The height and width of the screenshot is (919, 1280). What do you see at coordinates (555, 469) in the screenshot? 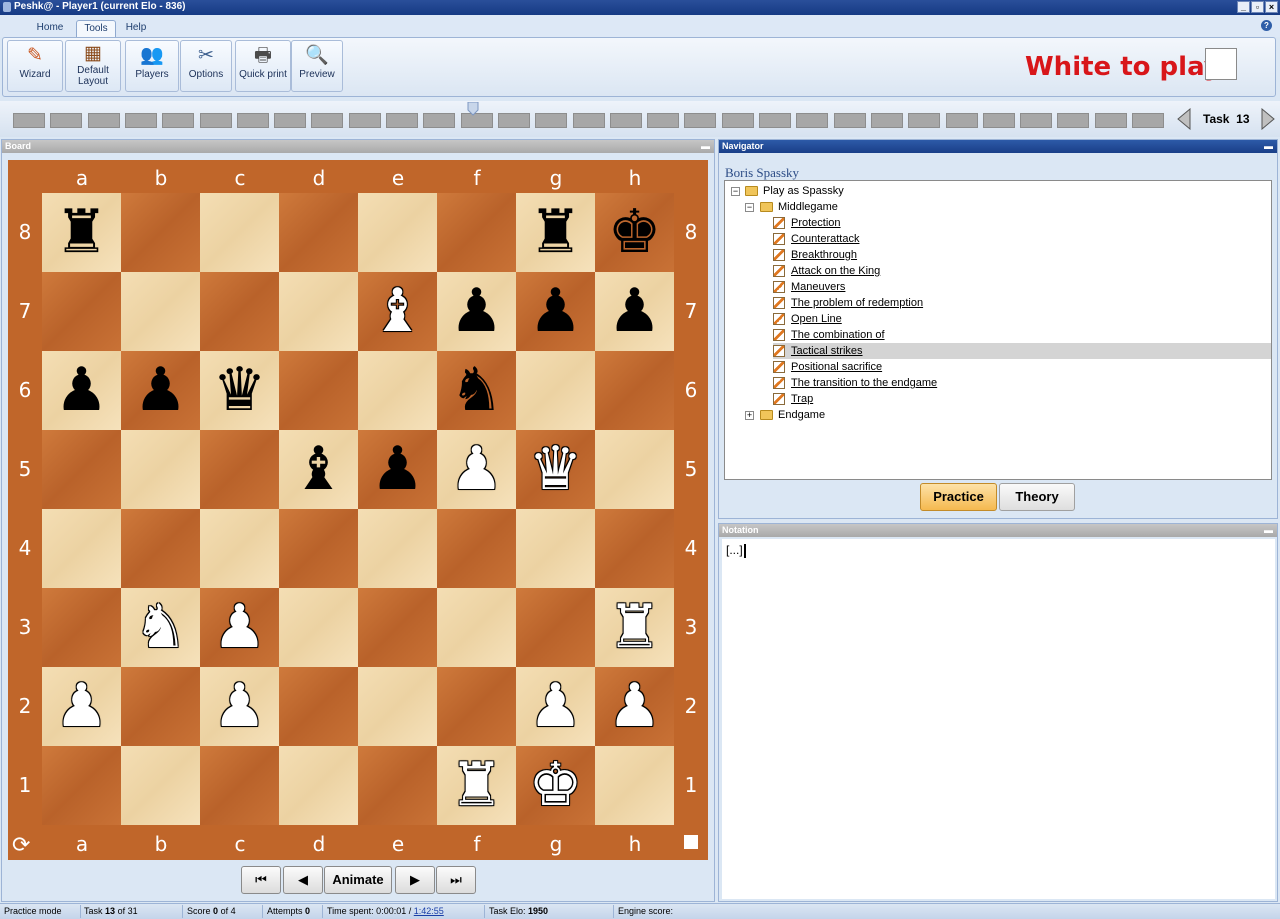
I see `white-queen-g5-icon: ♛` at bounding box center [555, 469].